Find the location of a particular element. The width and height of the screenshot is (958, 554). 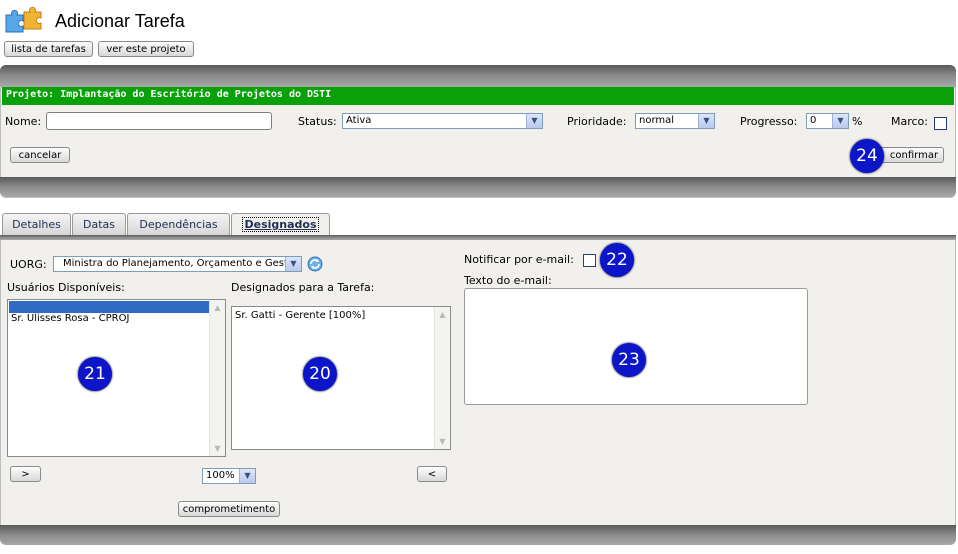

assigned-user-item: Sr. Gatti - Gerente [100%] is located at coordinates (300, 315).